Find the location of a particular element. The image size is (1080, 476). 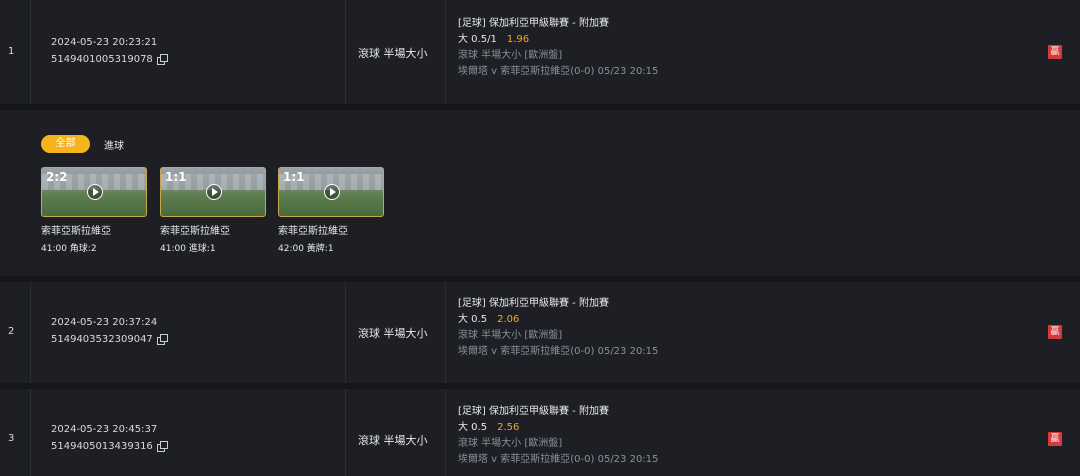

order-id: 5149405013439316 is located at coordinates (109, 446).